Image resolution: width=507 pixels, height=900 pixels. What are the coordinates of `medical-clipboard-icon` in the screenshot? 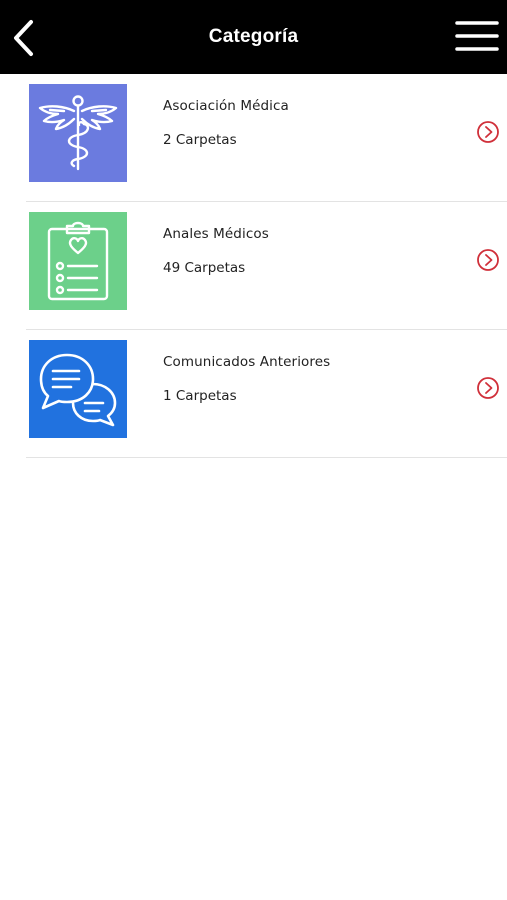 It's located at (78, 261).